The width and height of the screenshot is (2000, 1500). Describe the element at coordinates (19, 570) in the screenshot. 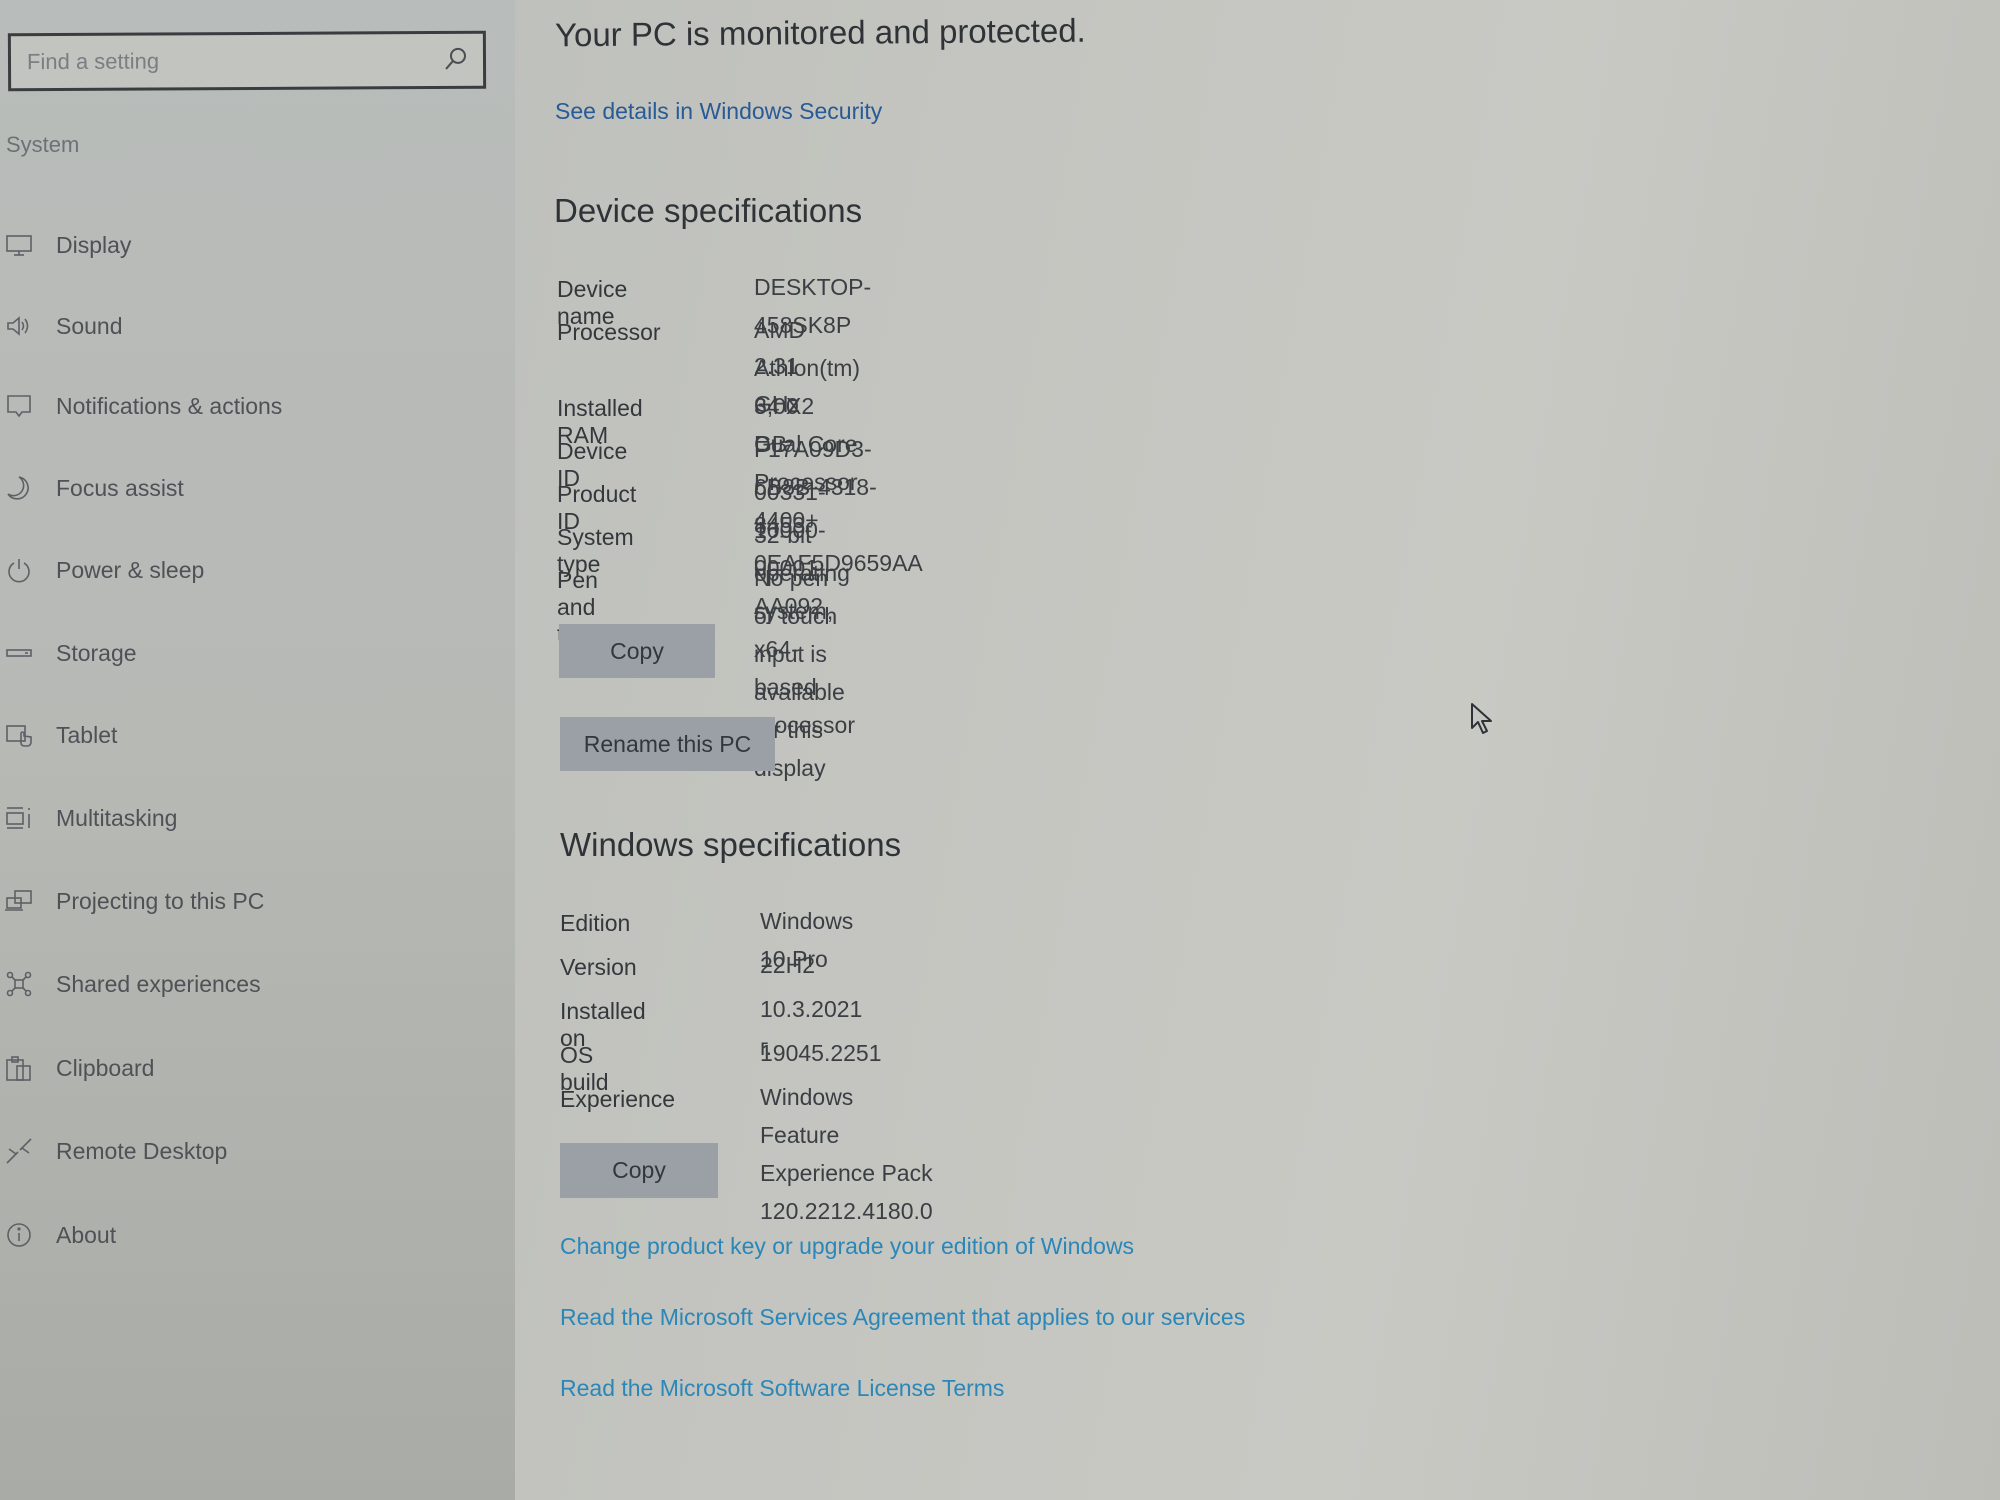

I see `power-icon` at that location.